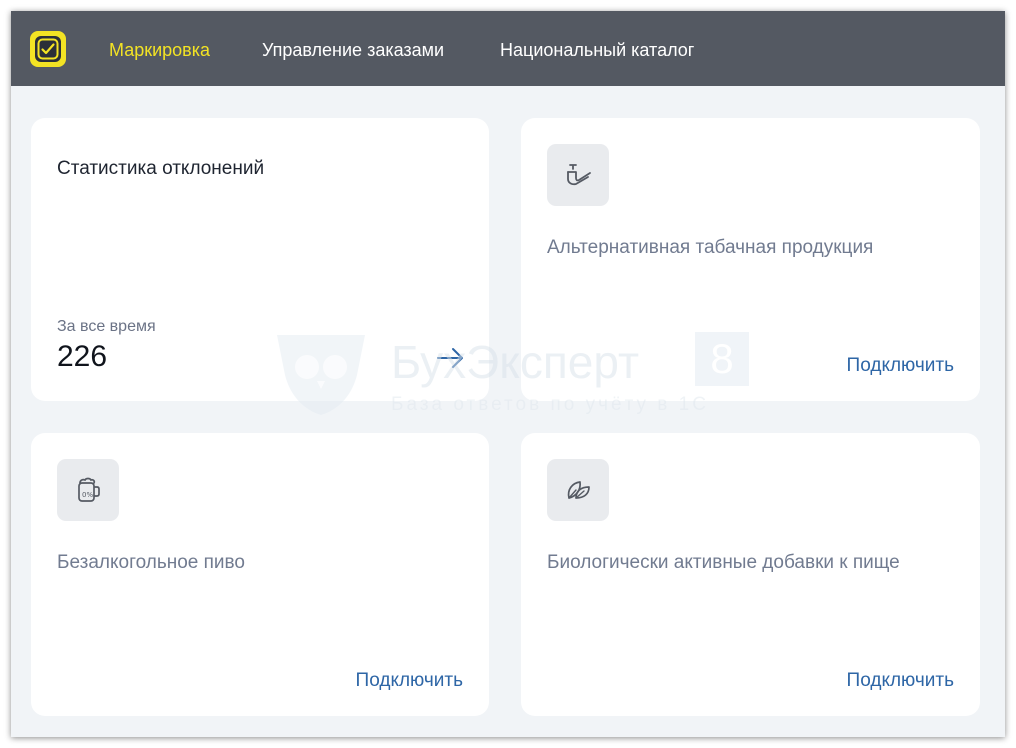 Image resolution: width=1016 pixels, height=748 pixels. What do you see at coordinates (710, 247) in the screenshot?
I see `tobacco-card-title: Альтернативная табачная продукция` at bounding box center [710, 247].